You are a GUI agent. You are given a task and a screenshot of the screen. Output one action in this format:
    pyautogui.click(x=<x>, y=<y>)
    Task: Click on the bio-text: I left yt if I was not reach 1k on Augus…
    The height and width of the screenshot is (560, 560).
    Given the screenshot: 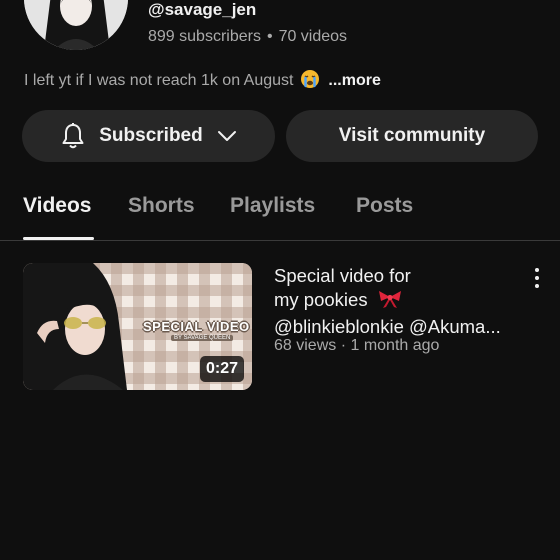 What is the action you would take?
    pyautogui.click(x=159, y=80)
    